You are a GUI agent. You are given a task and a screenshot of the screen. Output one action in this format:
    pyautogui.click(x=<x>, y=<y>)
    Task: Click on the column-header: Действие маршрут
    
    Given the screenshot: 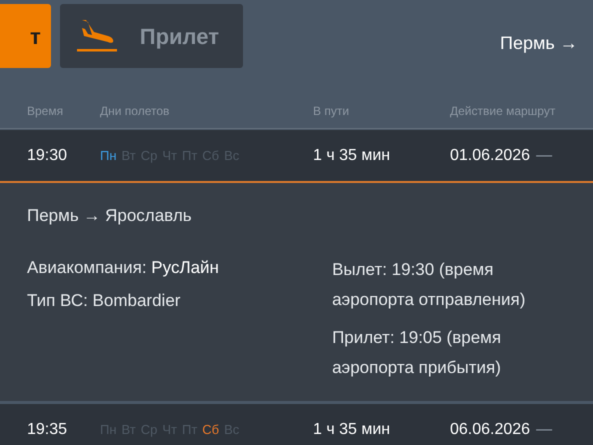 What is the action you would take?
    pyautogui.click(x=503, y=111)
    